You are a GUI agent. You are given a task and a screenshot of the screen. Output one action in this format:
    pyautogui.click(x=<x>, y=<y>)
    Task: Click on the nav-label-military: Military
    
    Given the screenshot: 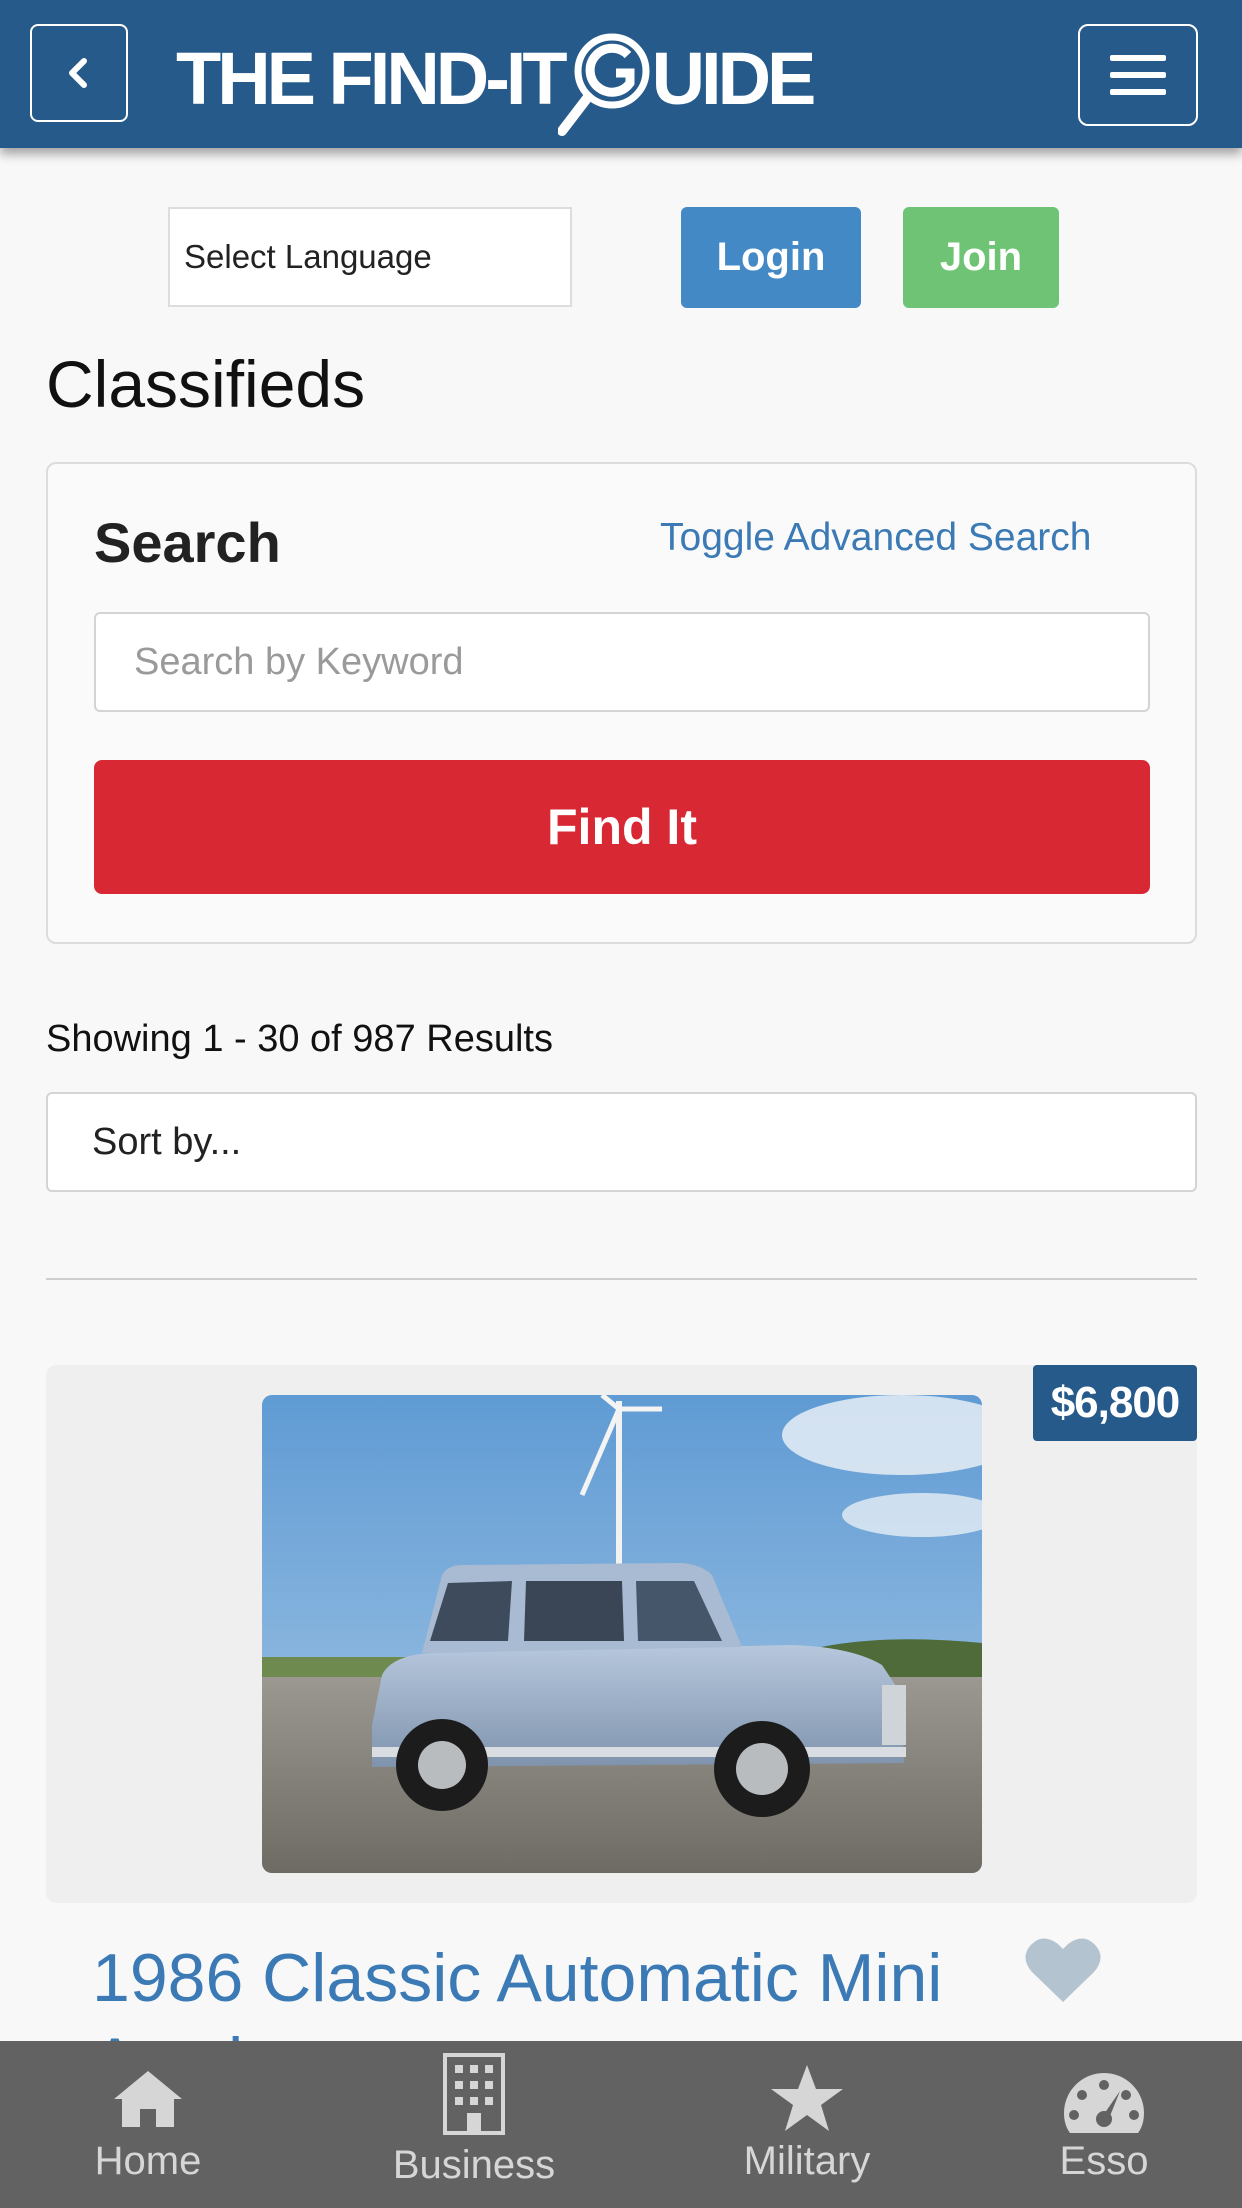 What is the action you would take?
    pyautogui.click(x=807, y=2161)
    